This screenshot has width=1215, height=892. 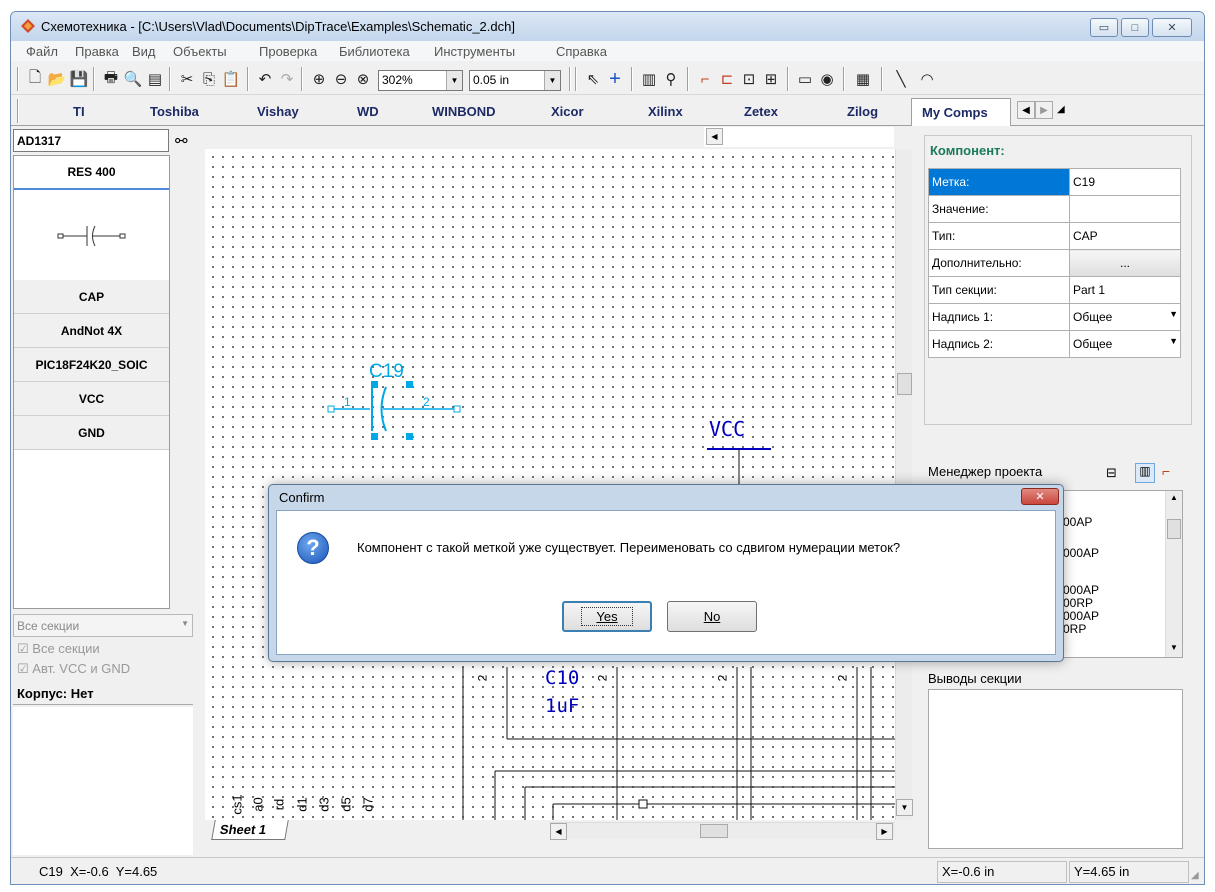 What do you see at coordinates (712, 616) in the screenshot?
I see `no-button: No` at bounding box center [712, 616].